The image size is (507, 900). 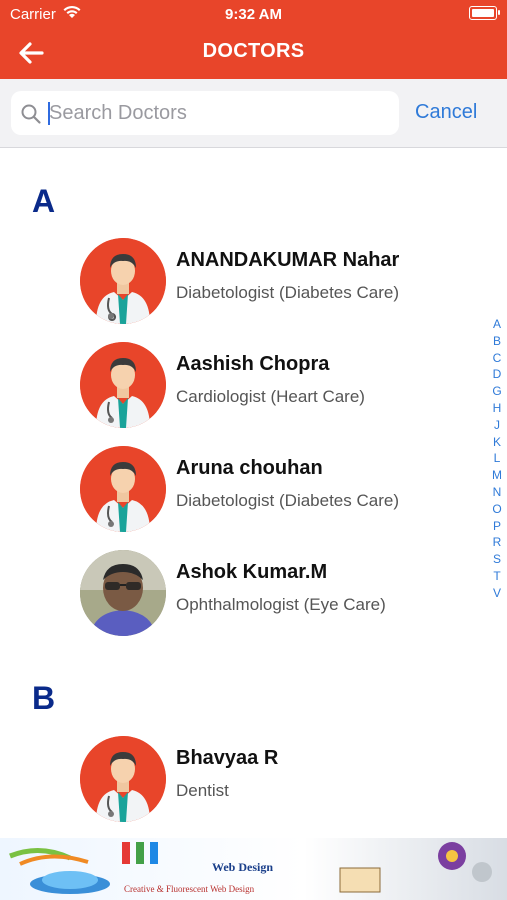 I want to click on index-letter: N, so click(x=496, y=492).